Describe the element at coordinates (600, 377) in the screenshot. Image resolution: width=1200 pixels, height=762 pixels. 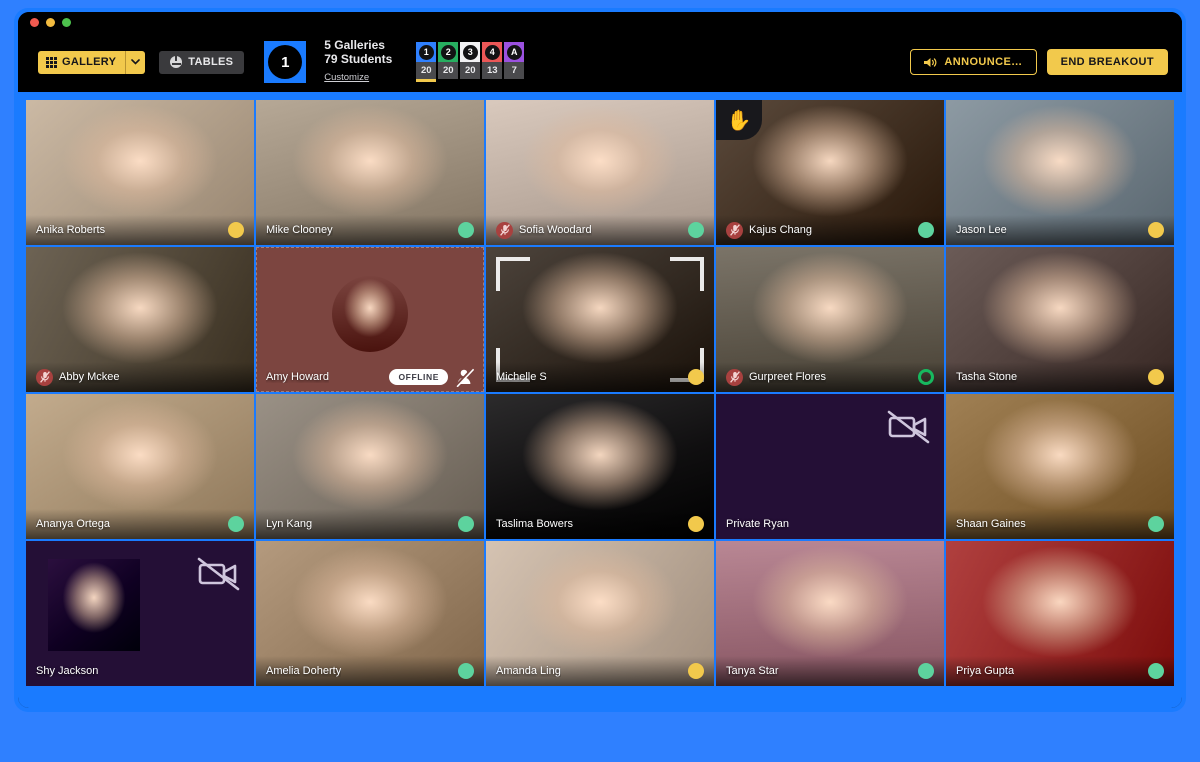
I see `tile-namebar: Michelle S` at that location.